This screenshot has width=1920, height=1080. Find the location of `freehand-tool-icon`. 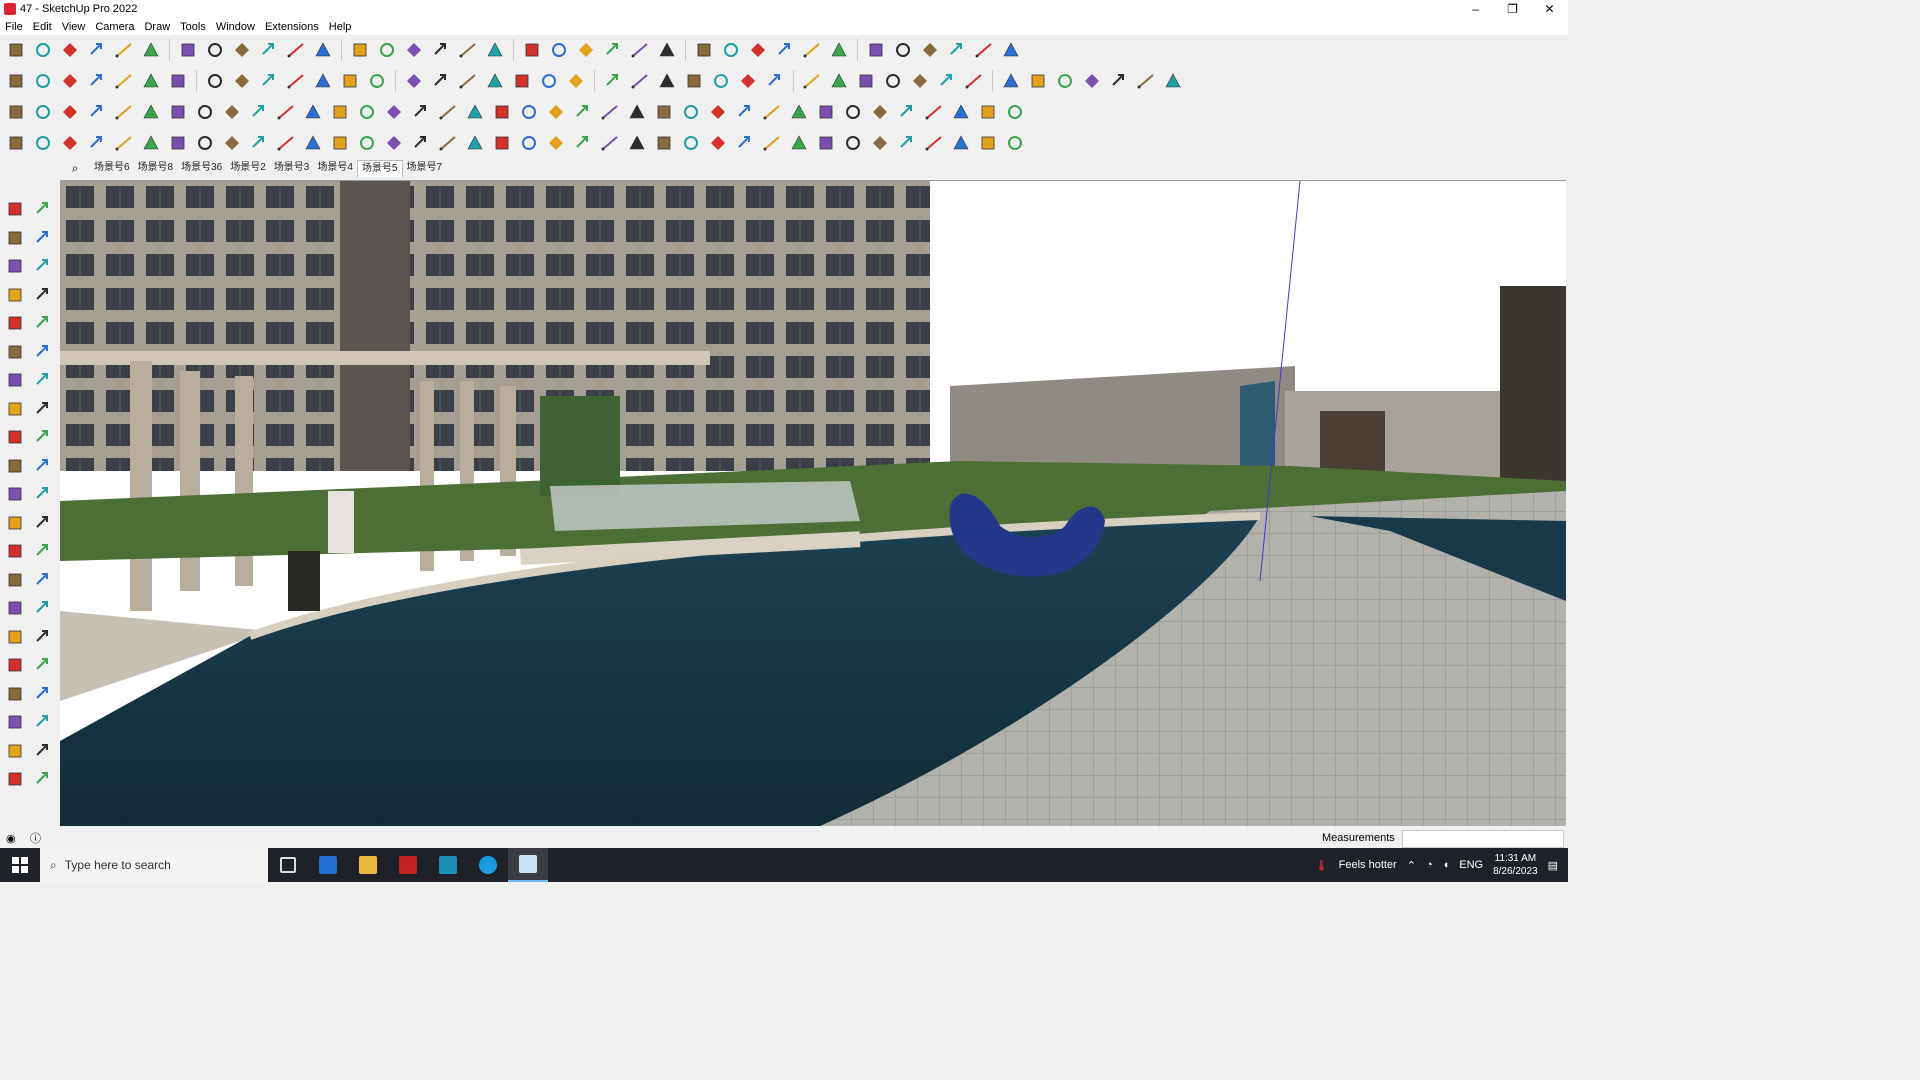

freehand-tool-icon is located at coordinates (43, 295).